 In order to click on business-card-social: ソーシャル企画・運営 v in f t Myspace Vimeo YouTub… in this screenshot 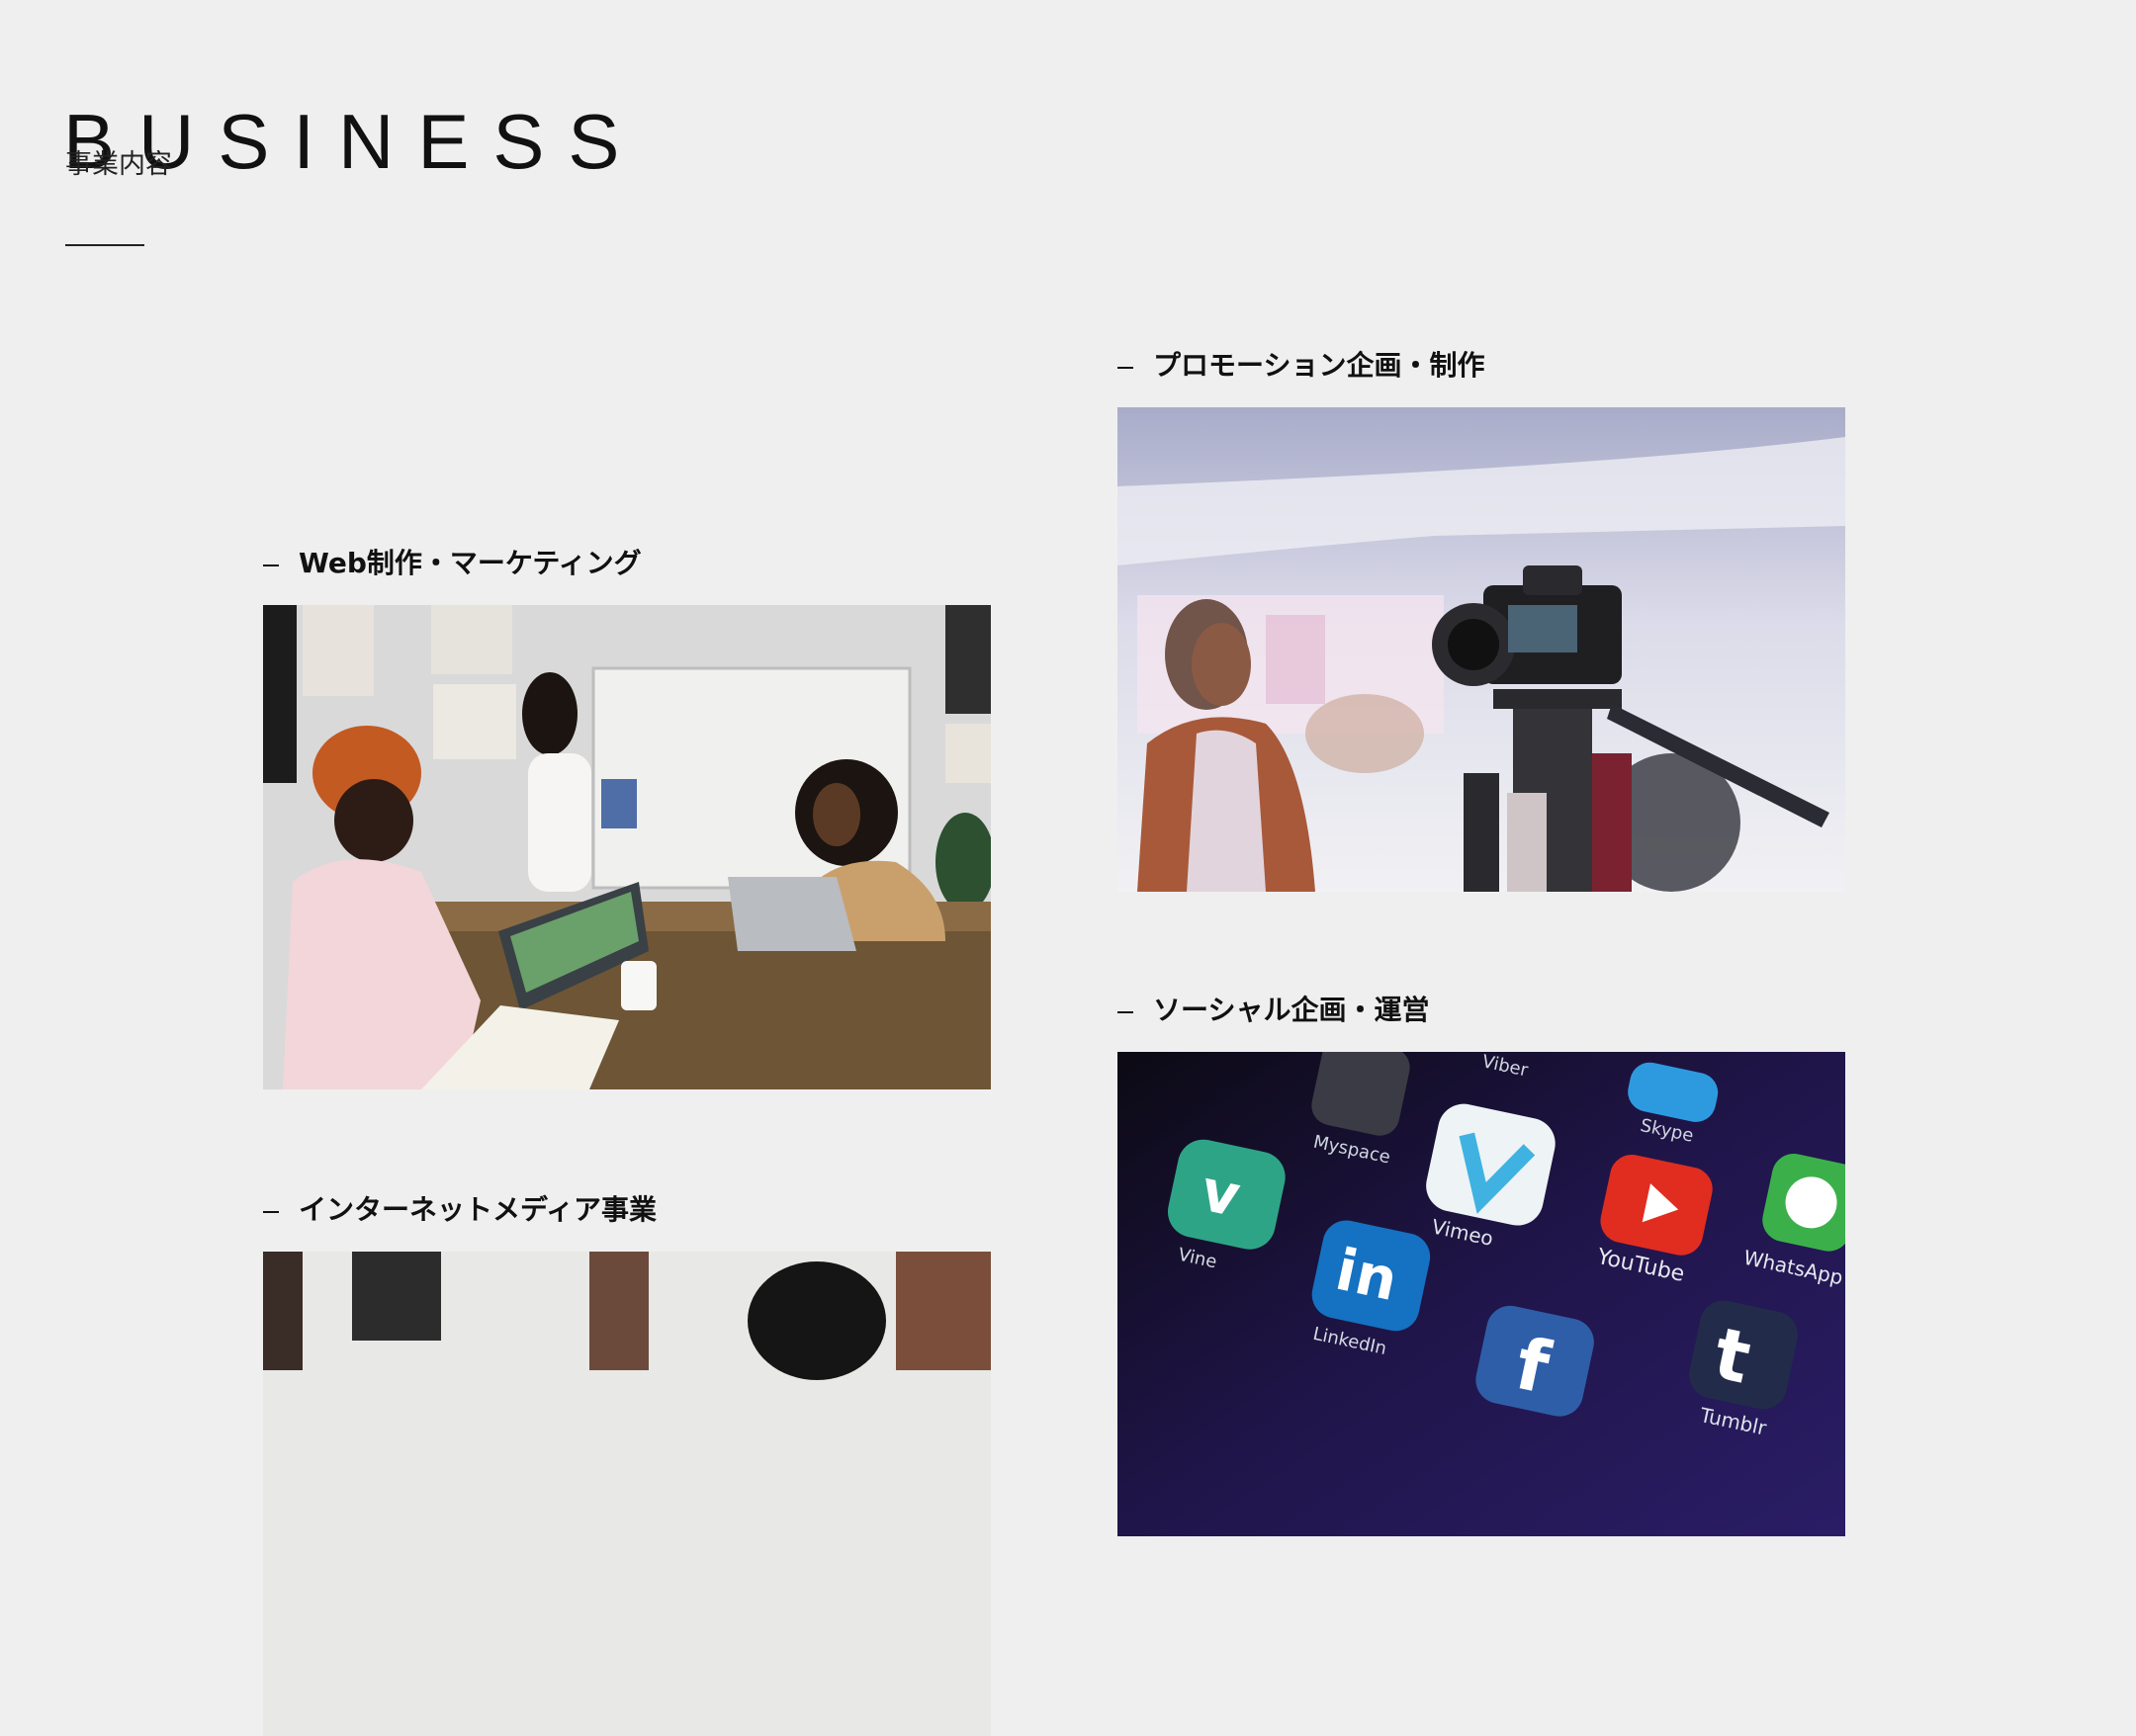, I will do `click(1481, 1262)`.